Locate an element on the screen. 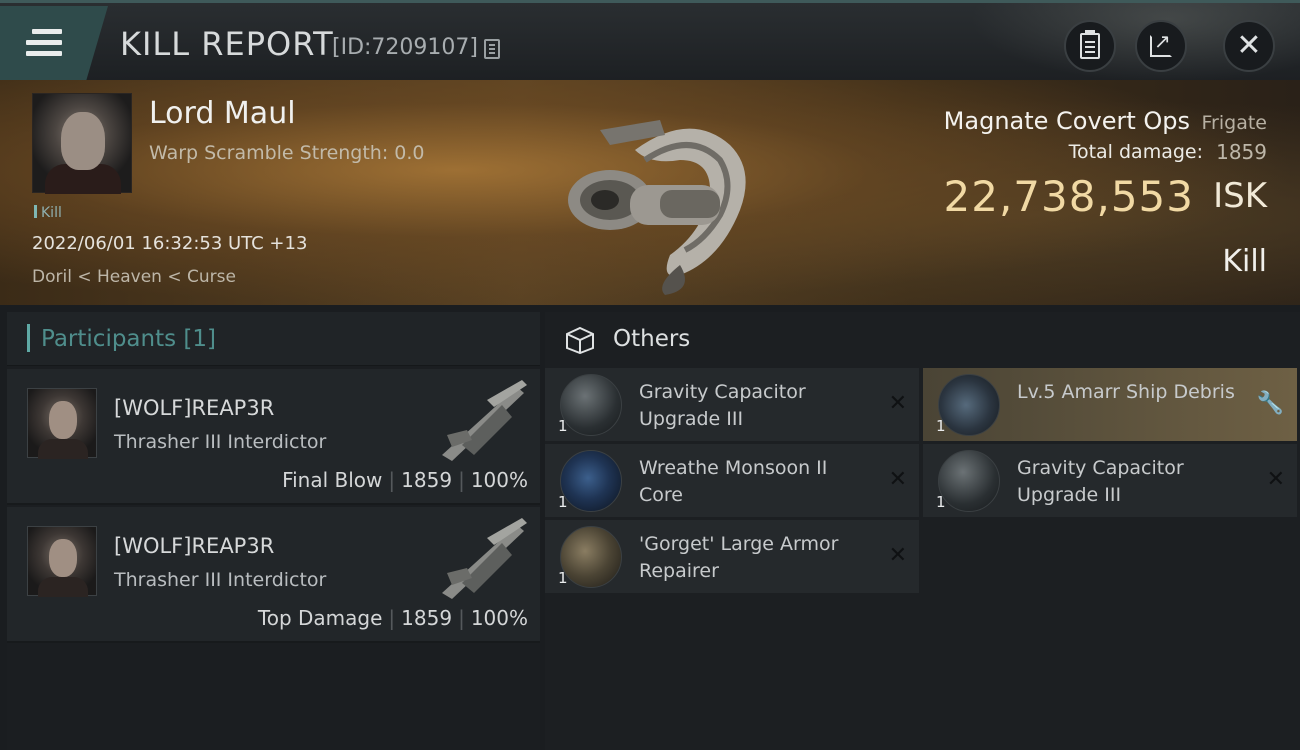  core-icon is located at coordinates (591, 481).